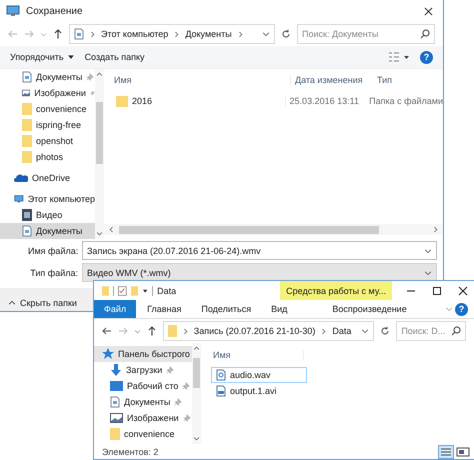 This screenshot has height=460, width=474. I want to click on nav-item: OneDrive, so click(47, 178).